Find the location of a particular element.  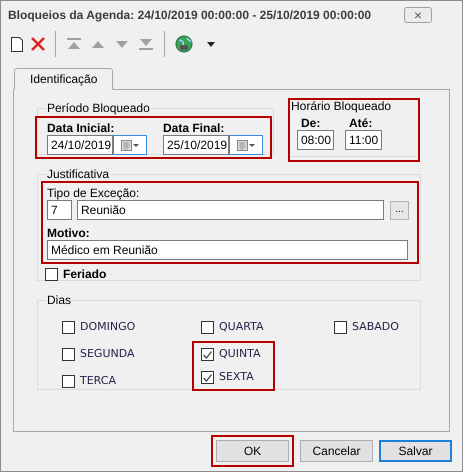

globe-icon is located at coordinates (184, 44).